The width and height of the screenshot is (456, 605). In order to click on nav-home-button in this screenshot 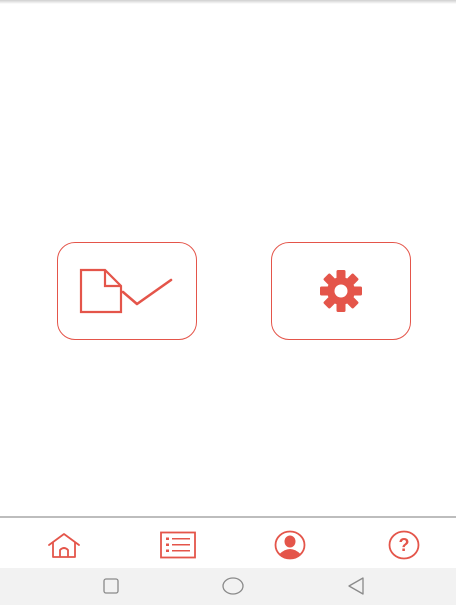, I will do `click(64, 545)`.